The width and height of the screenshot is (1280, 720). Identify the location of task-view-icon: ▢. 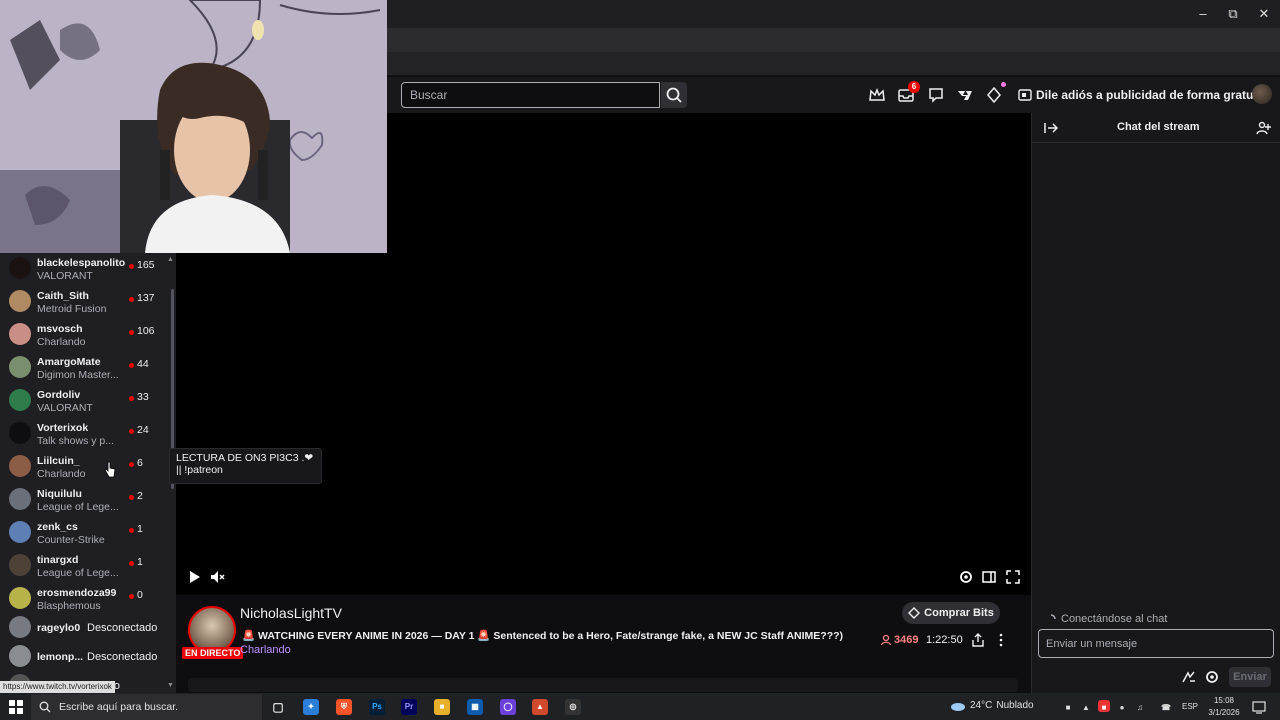
(278, 707).